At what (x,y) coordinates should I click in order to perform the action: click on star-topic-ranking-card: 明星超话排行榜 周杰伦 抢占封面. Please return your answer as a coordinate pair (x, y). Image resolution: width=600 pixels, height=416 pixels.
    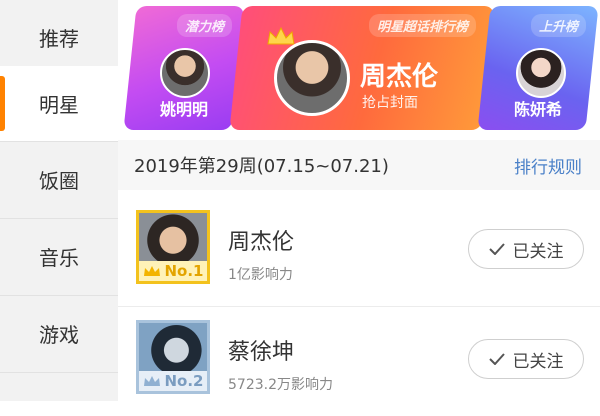
    Looking at the image, I should click on (362, 68).